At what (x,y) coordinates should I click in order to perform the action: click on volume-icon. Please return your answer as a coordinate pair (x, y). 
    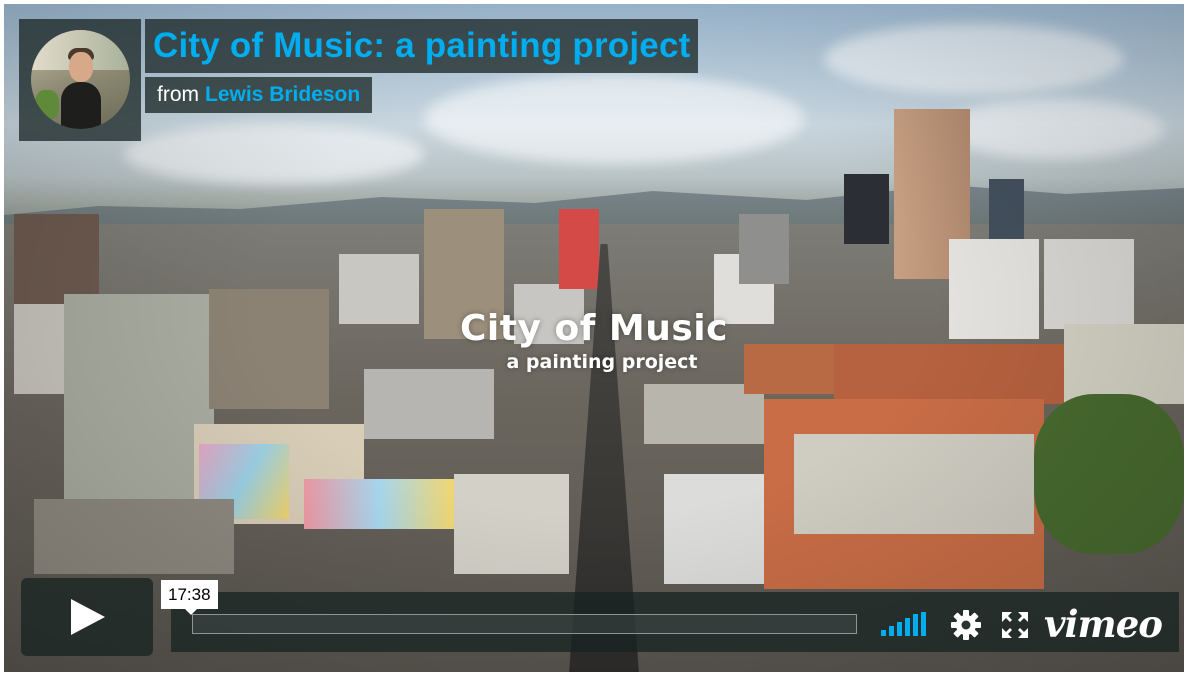
    Looking at the image, I should click on (906, 624).